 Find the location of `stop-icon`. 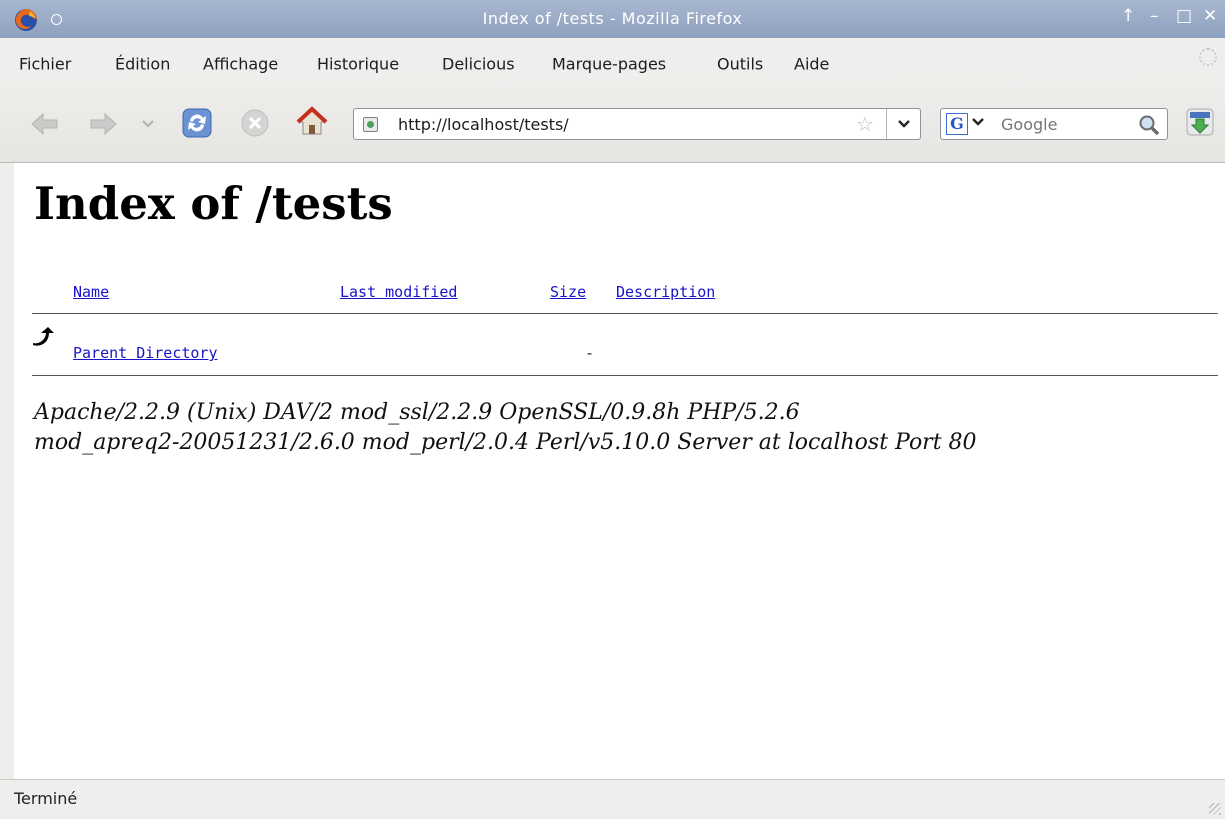

stop-icon is located at coordinates (255, 123).